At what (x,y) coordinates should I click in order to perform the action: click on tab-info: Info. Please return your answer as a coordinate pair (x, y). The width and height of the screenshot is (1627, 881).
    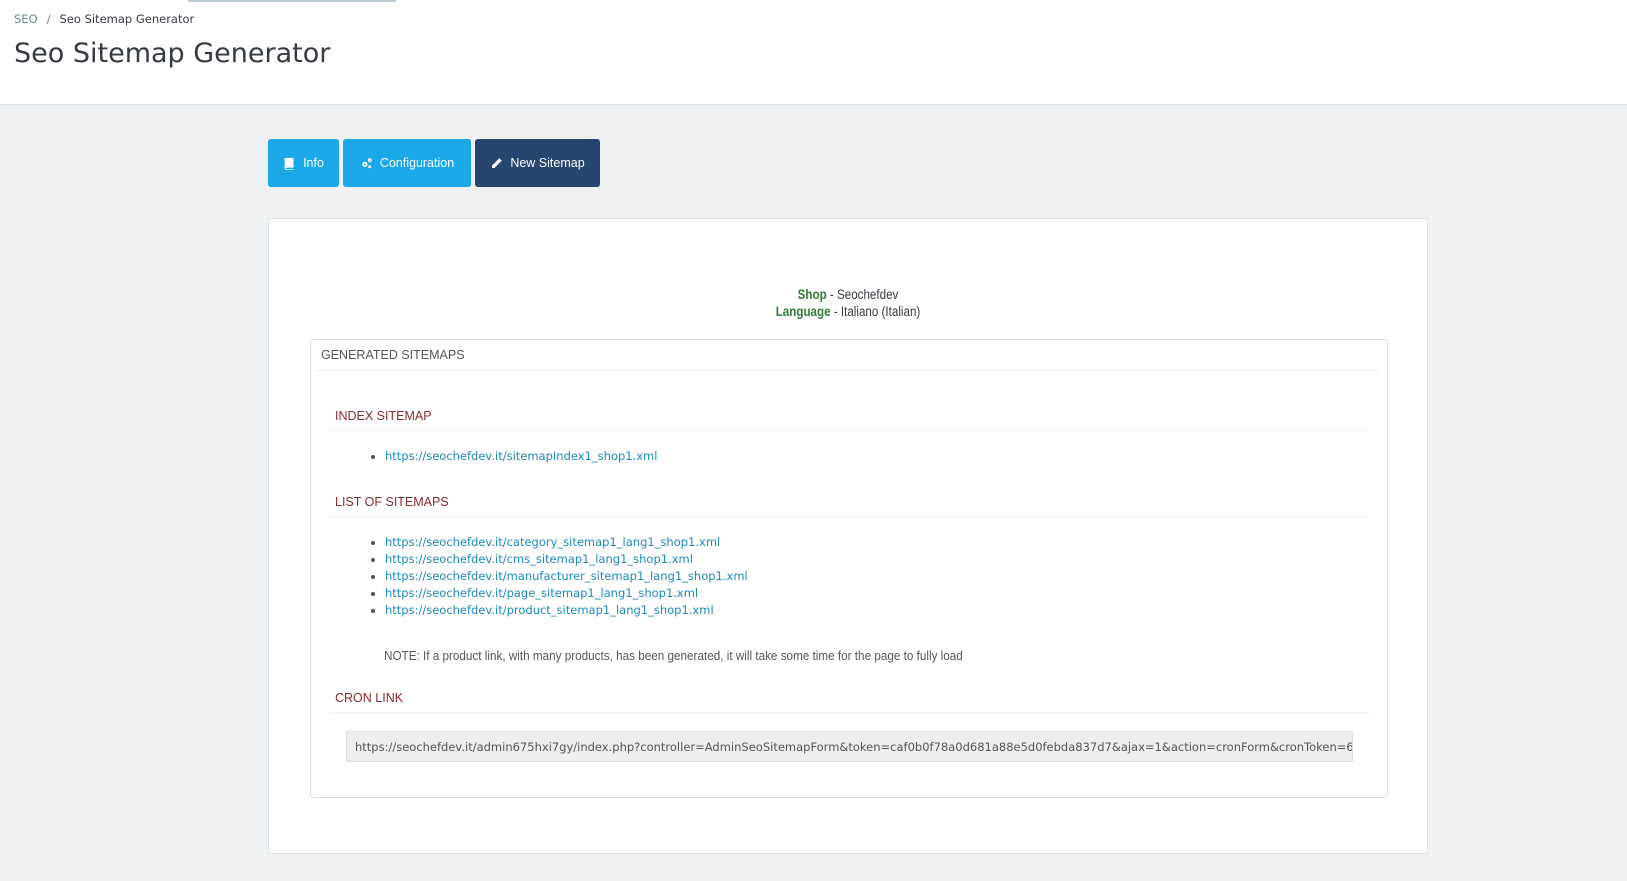
    Looking at the image, I should click on (303, 163).